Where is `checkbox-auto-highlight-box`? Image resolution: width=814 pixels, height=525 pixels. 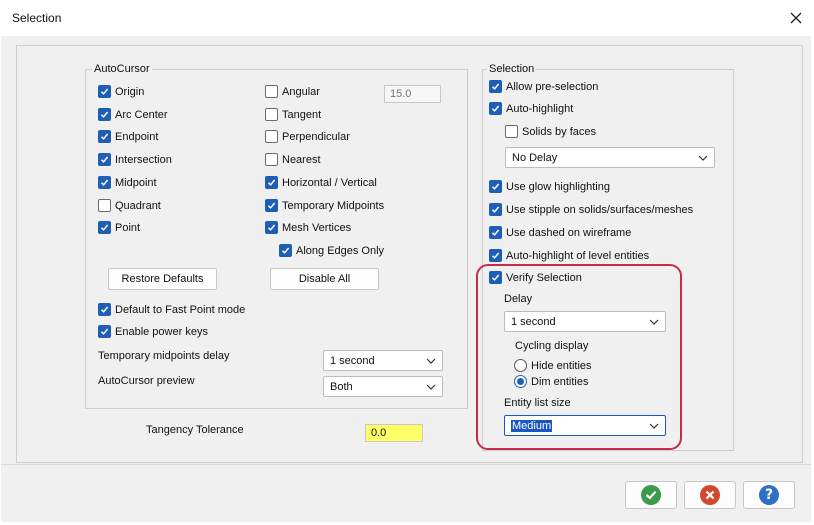 checkbox-auto-highlight-box is located at coordinates (495, 108).